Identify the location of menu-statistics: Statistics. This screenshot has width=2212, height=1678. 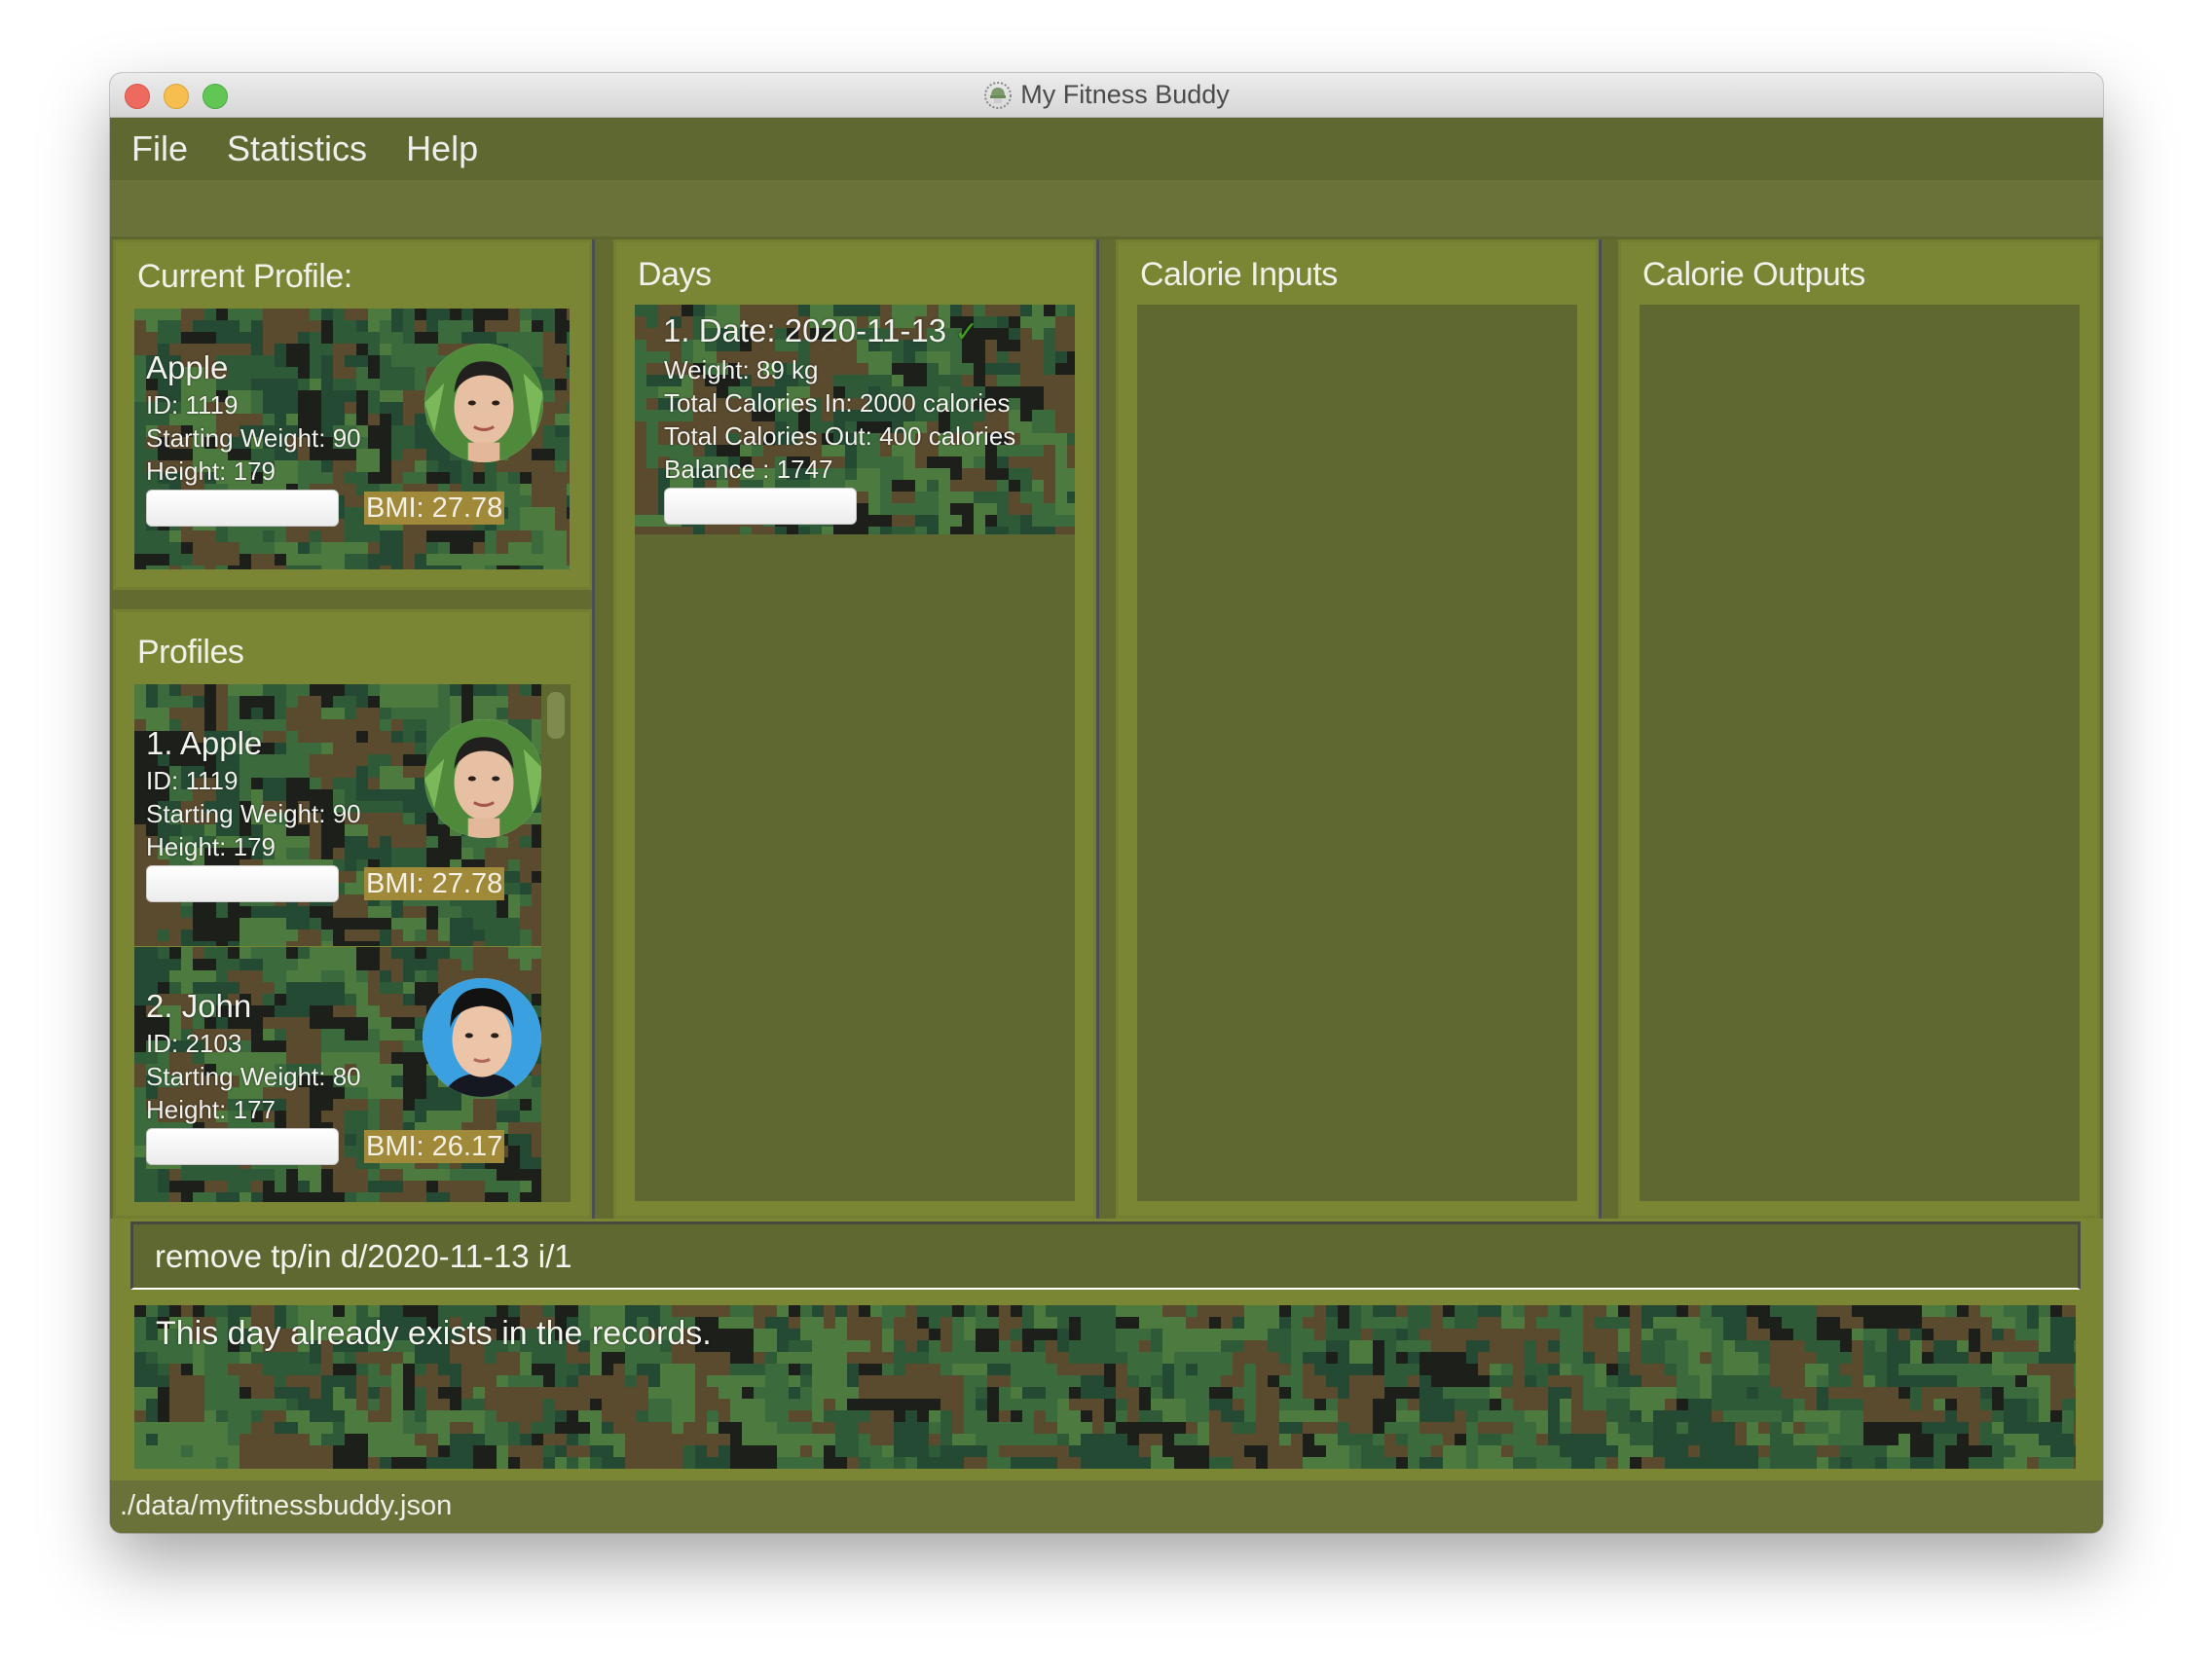
(297, 149).